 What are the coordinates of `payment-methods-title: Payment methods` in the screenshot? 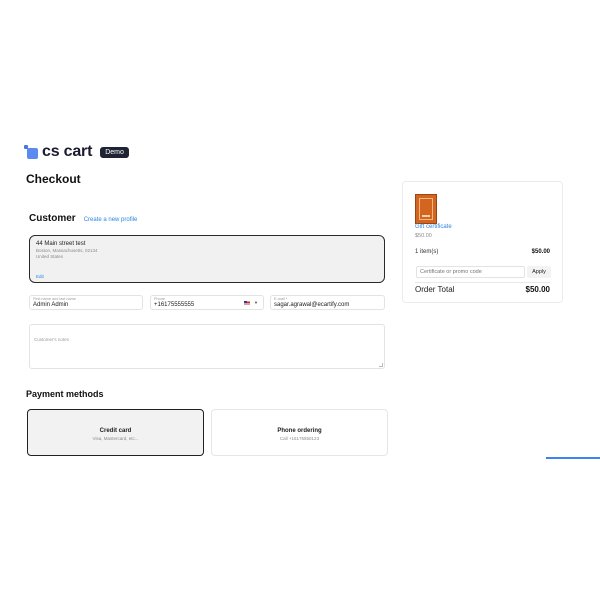 It's located at (65, 394).